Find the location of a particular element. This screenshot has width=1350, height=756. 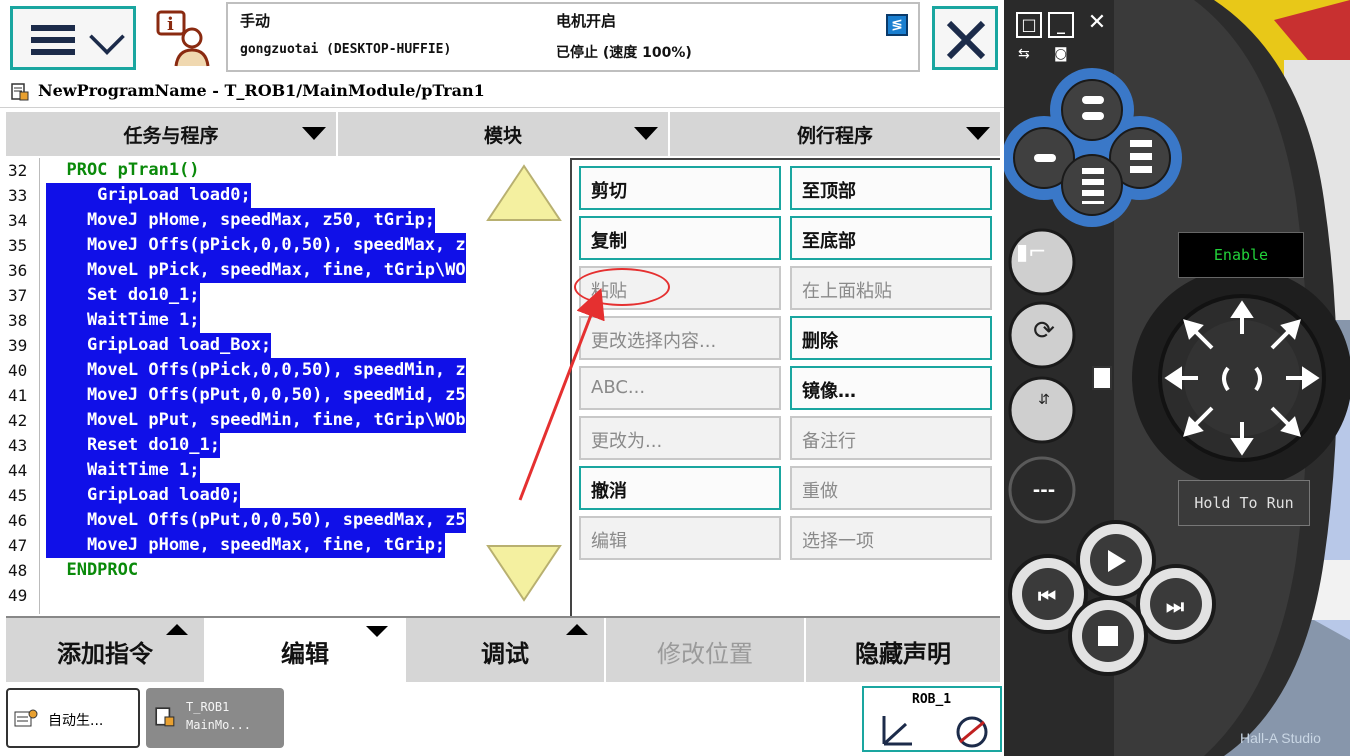

line-number: 35 is located at coordinates (18, 245).